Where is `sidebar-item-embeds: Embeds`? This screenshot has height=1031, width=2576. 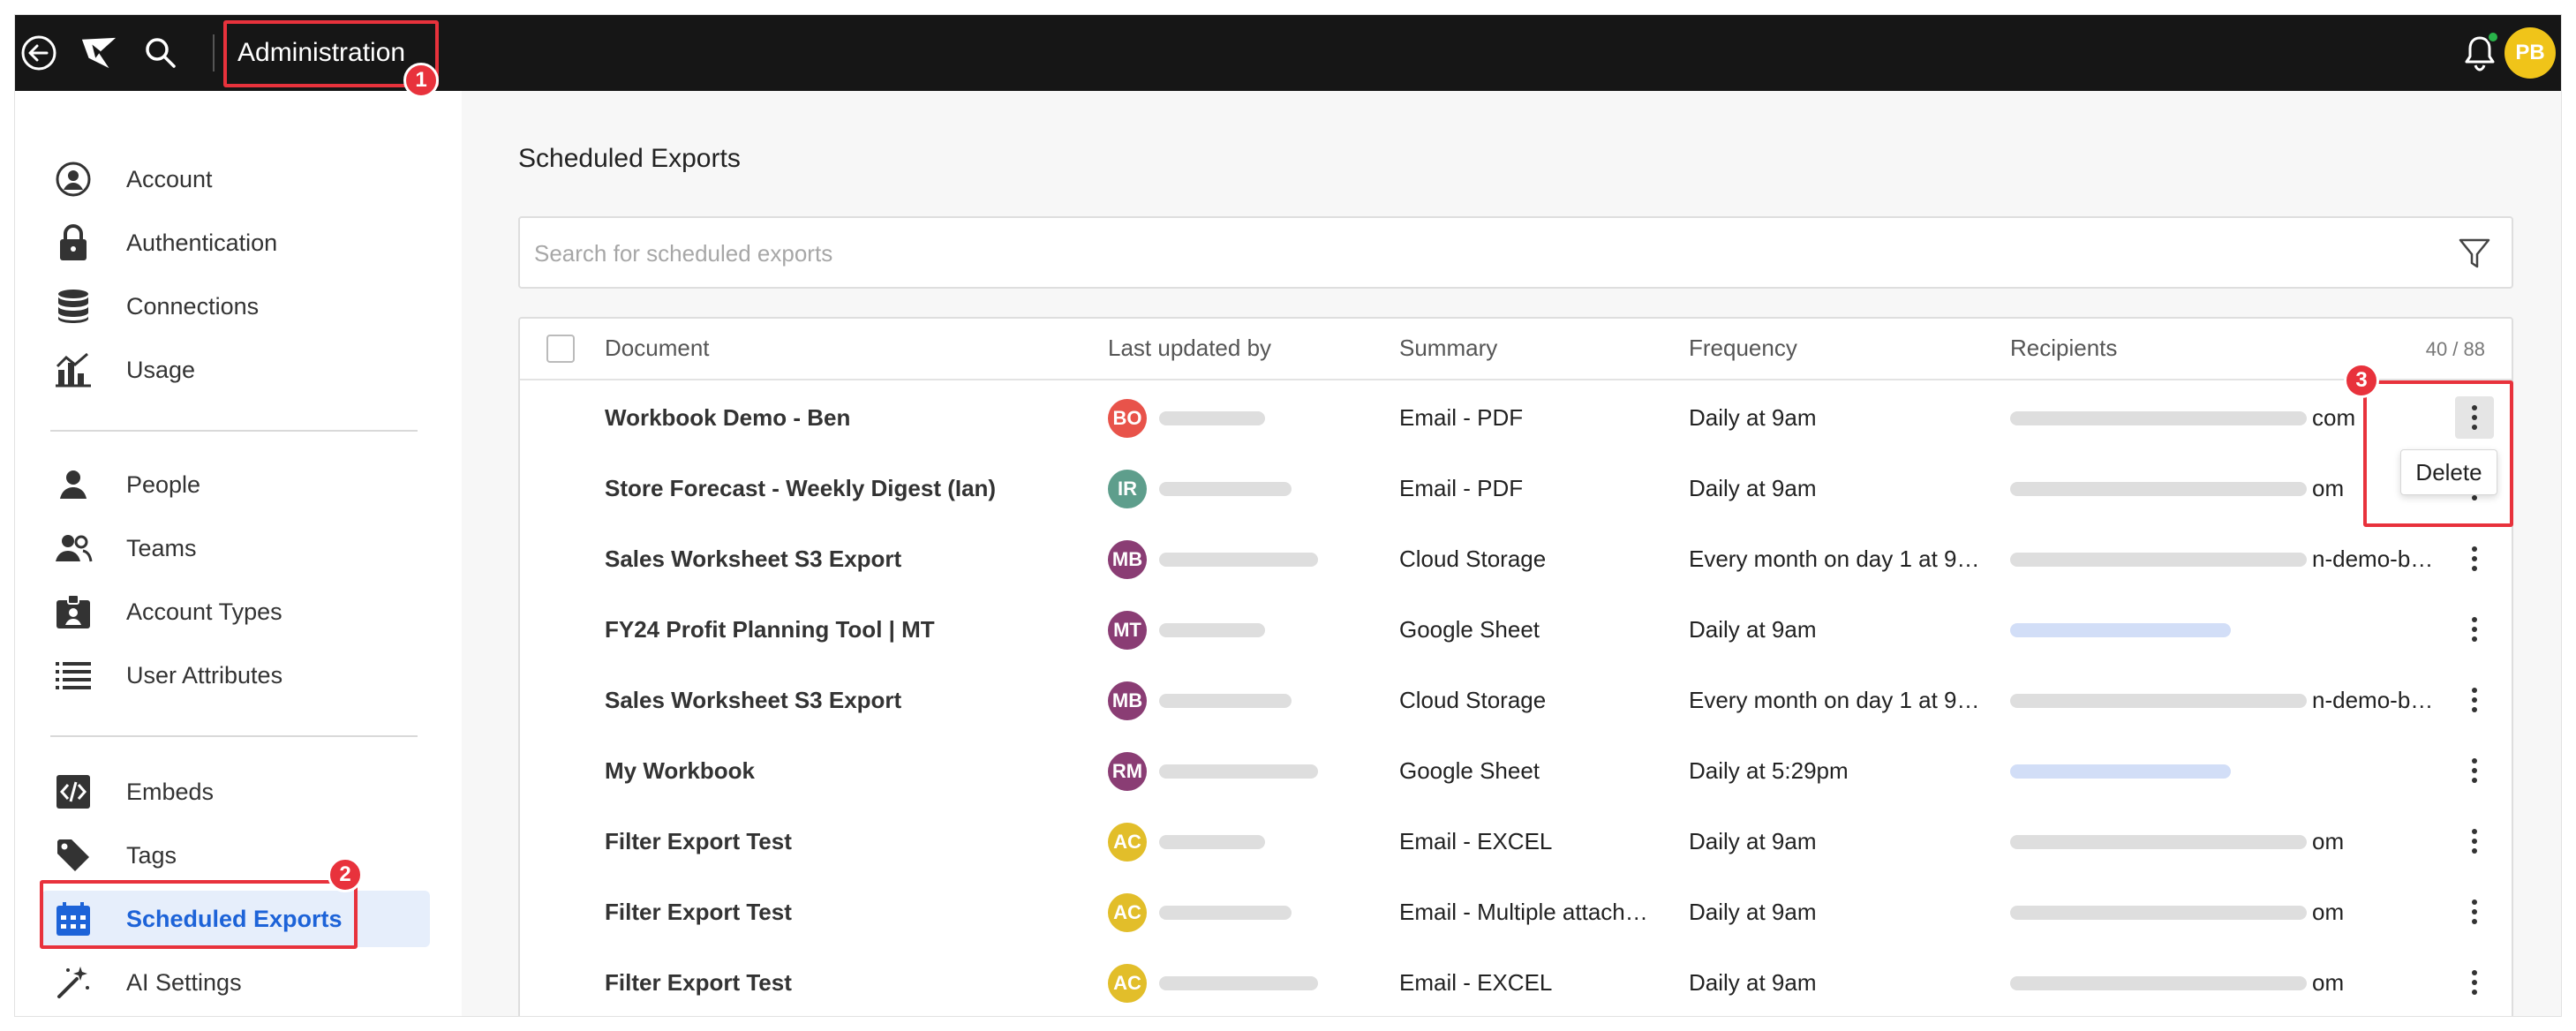 sidebar-item-embeds: Embeds is located at coordinates (236, 792).